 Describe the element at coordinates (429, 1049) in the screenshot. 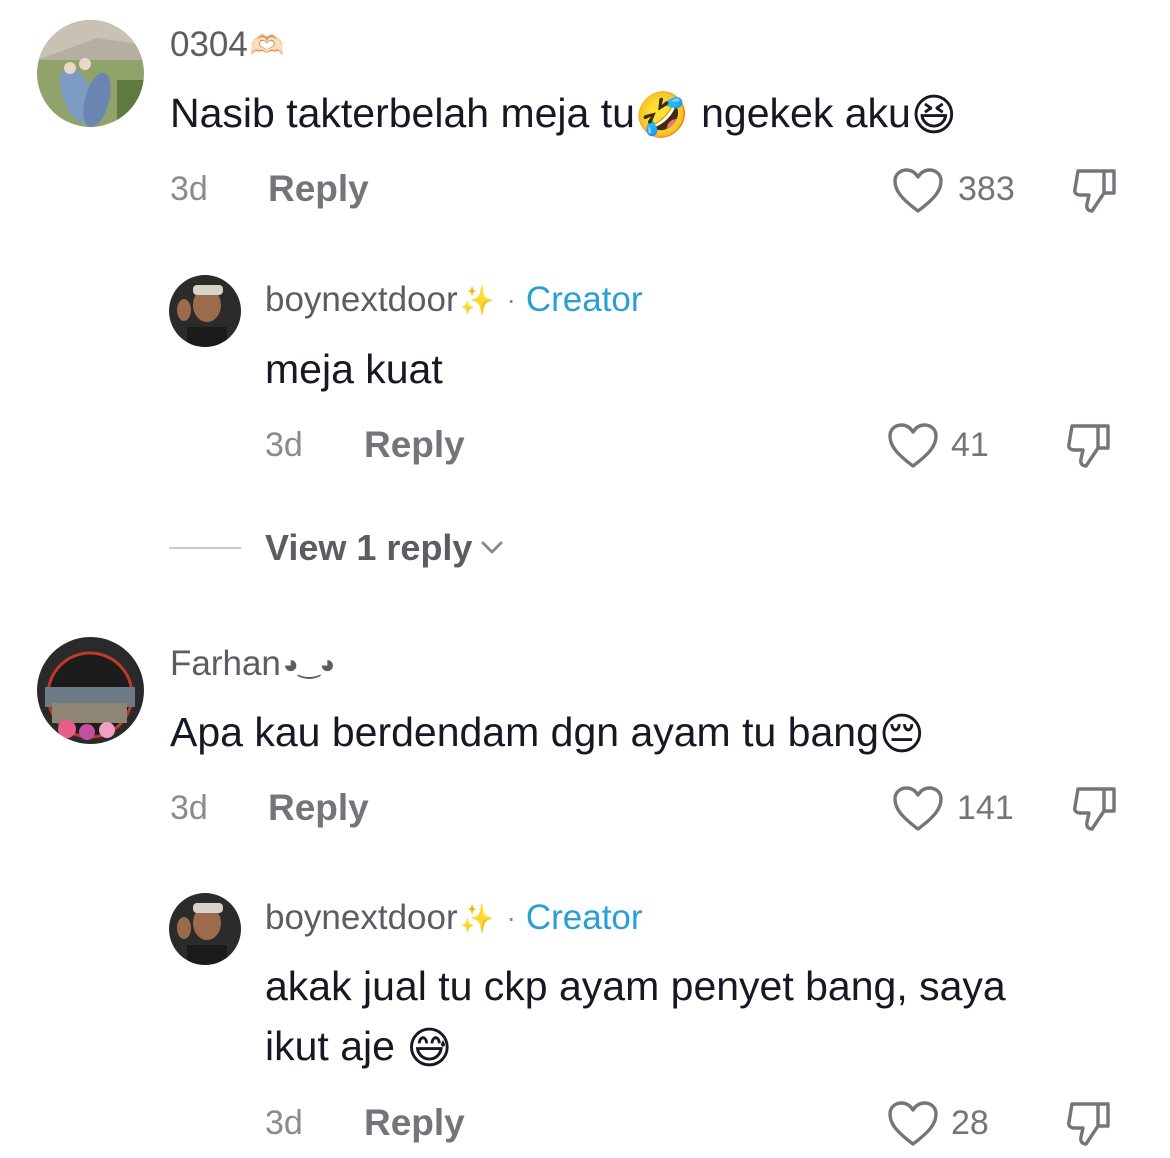

I see `grinning-sweat-emoji: 😅` at that location.